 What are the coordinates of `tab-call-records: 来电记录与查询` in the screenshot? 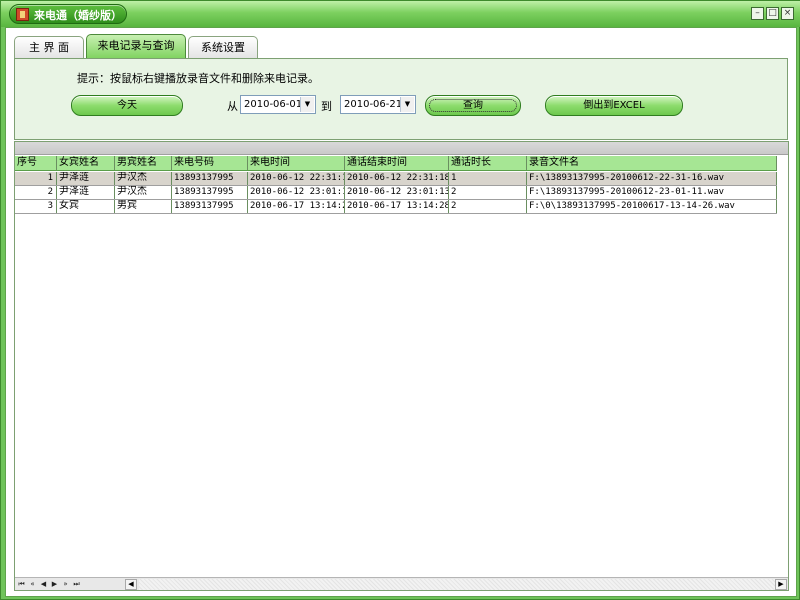 It's located at (136, 46).